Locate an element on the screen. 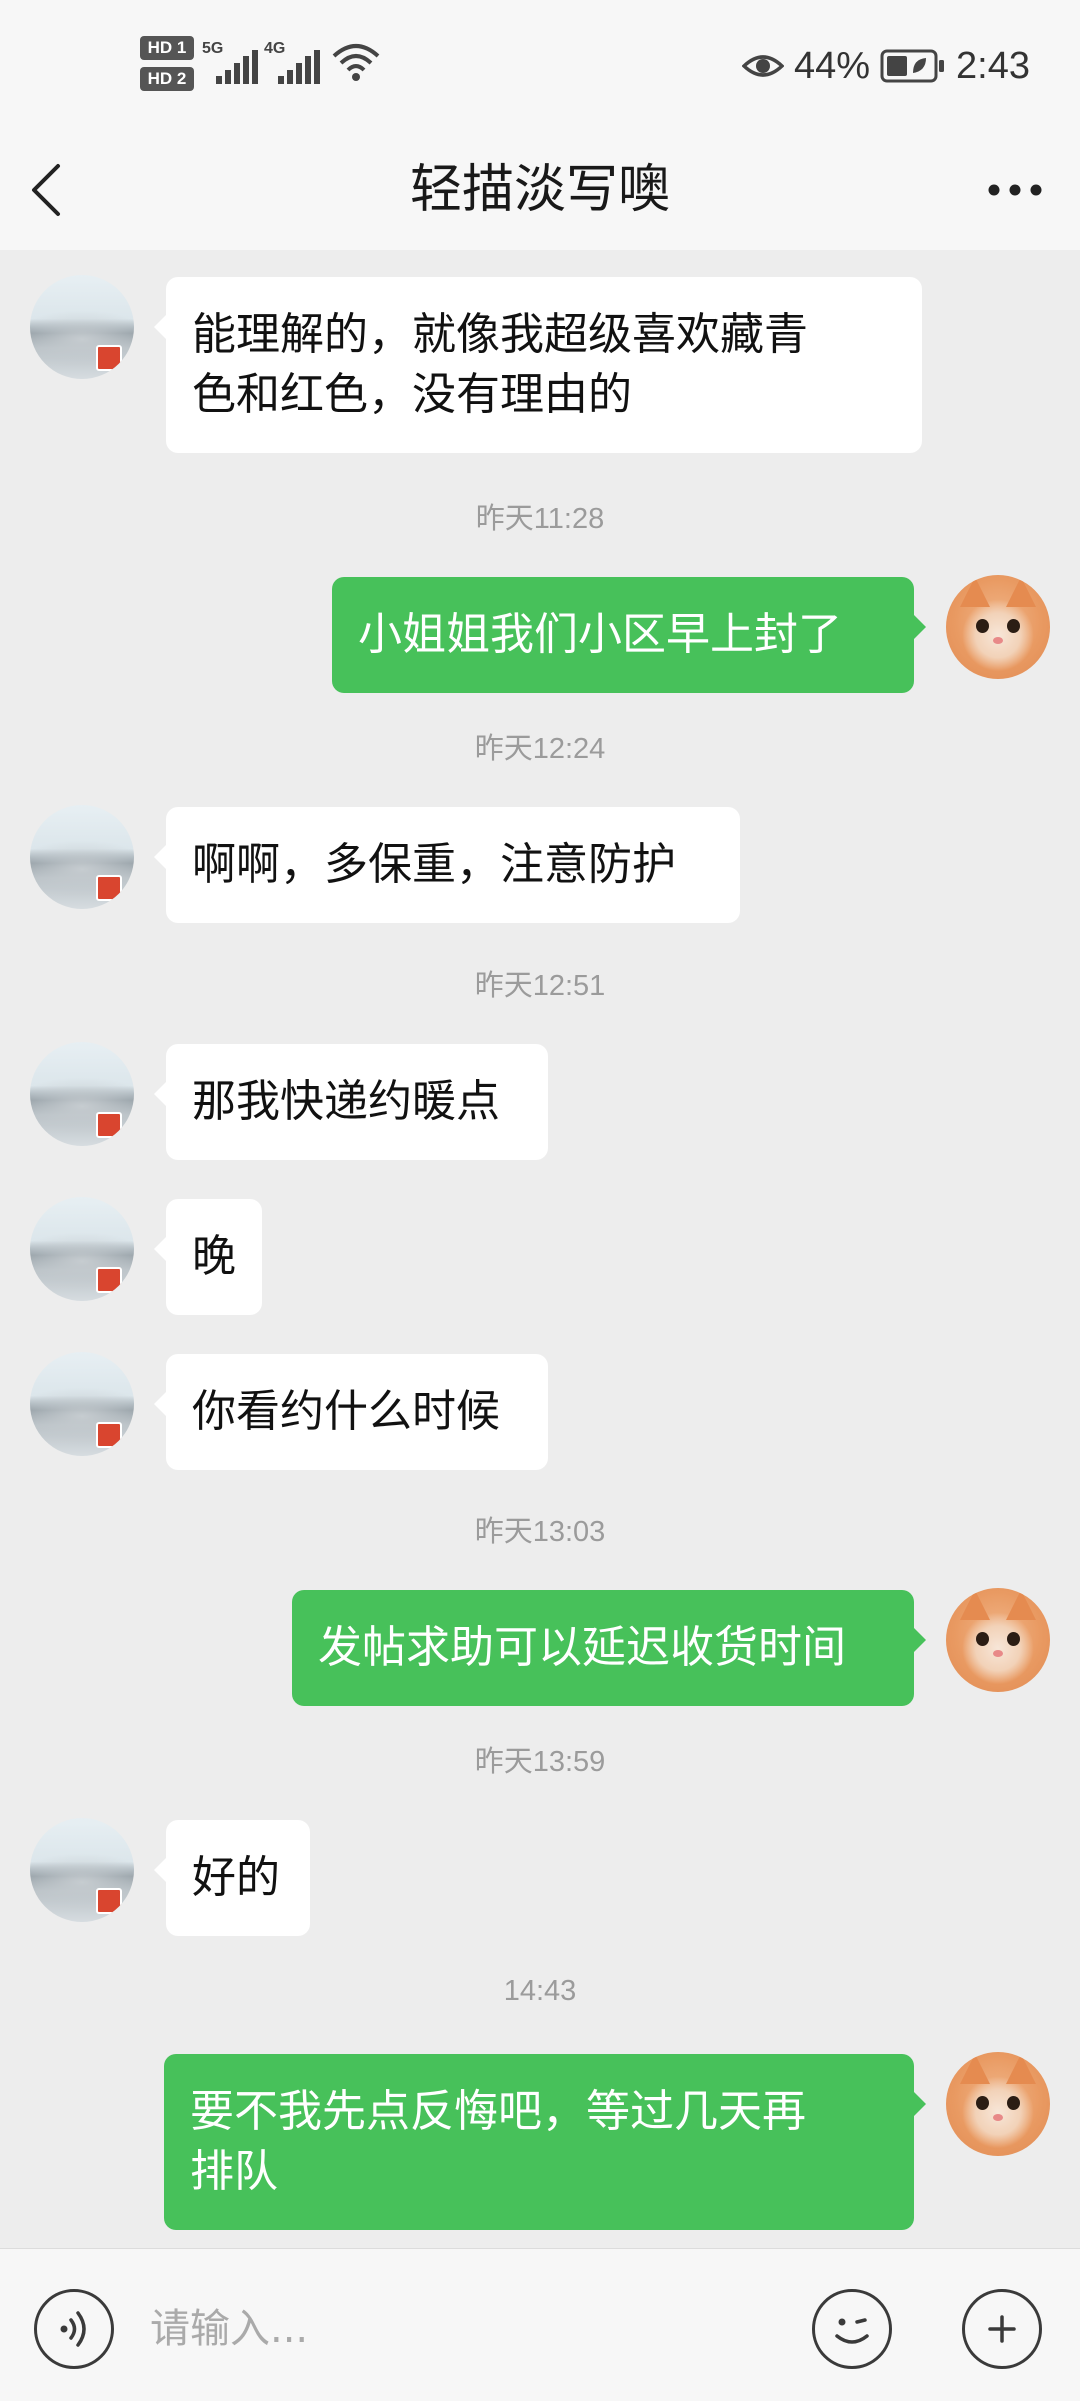 This screenshot has width=1080, height=2401. message-outgoing: 发帖求助可以延迟收货时间 is located at coordinates (540, 1648).